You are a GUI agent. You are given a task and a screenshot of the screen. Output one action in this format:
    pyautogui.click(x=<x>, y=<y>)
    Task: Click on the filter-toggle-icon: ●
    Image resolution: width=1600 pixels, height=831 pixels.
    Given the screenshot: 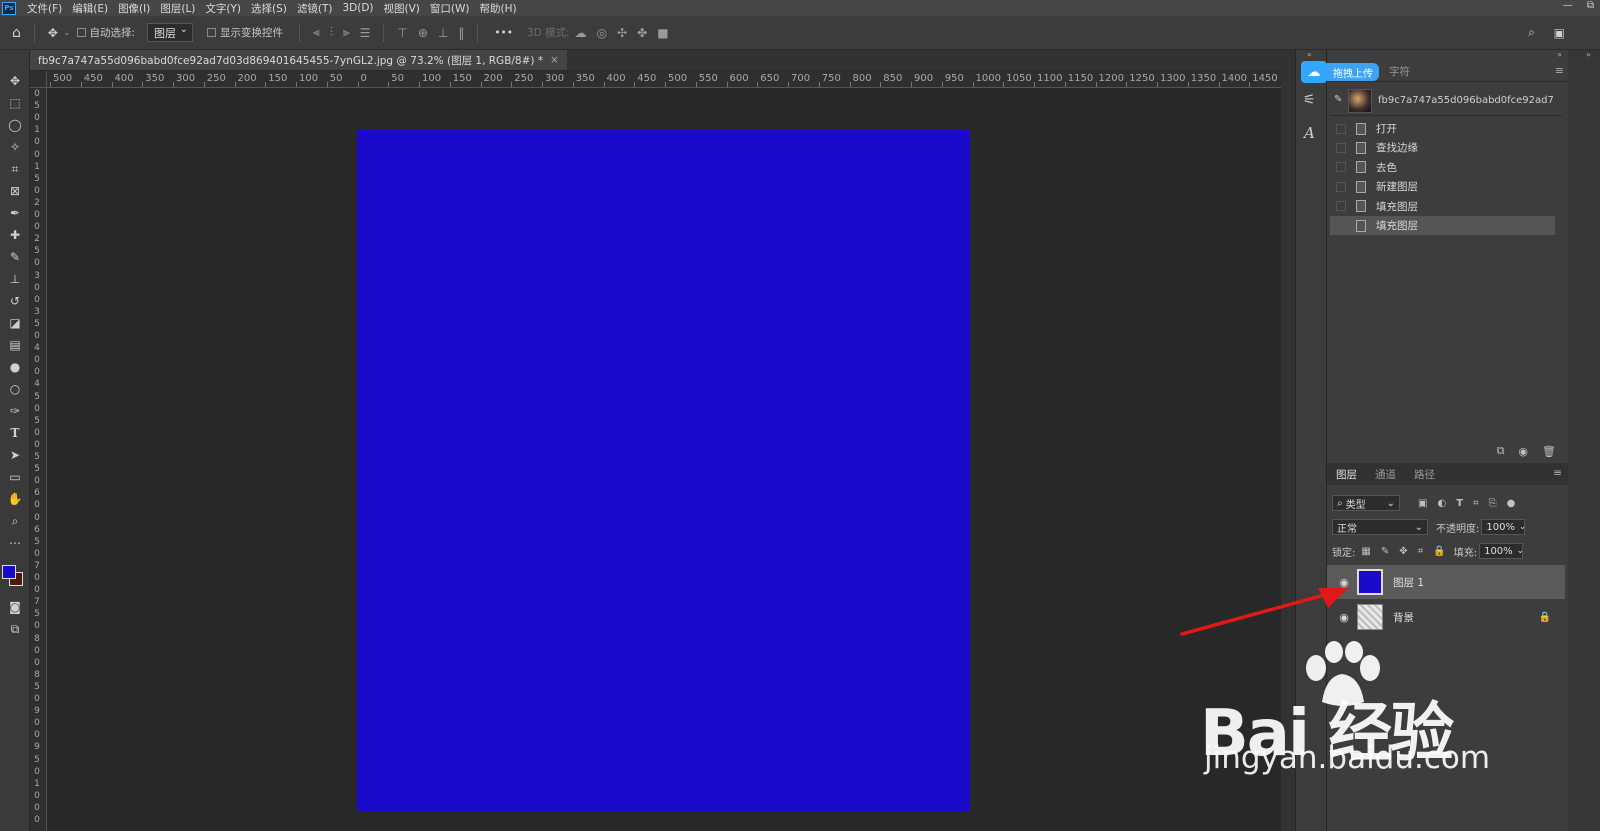 What is the action you would take?
    pyautogui.click(x=1511, y=503)
    